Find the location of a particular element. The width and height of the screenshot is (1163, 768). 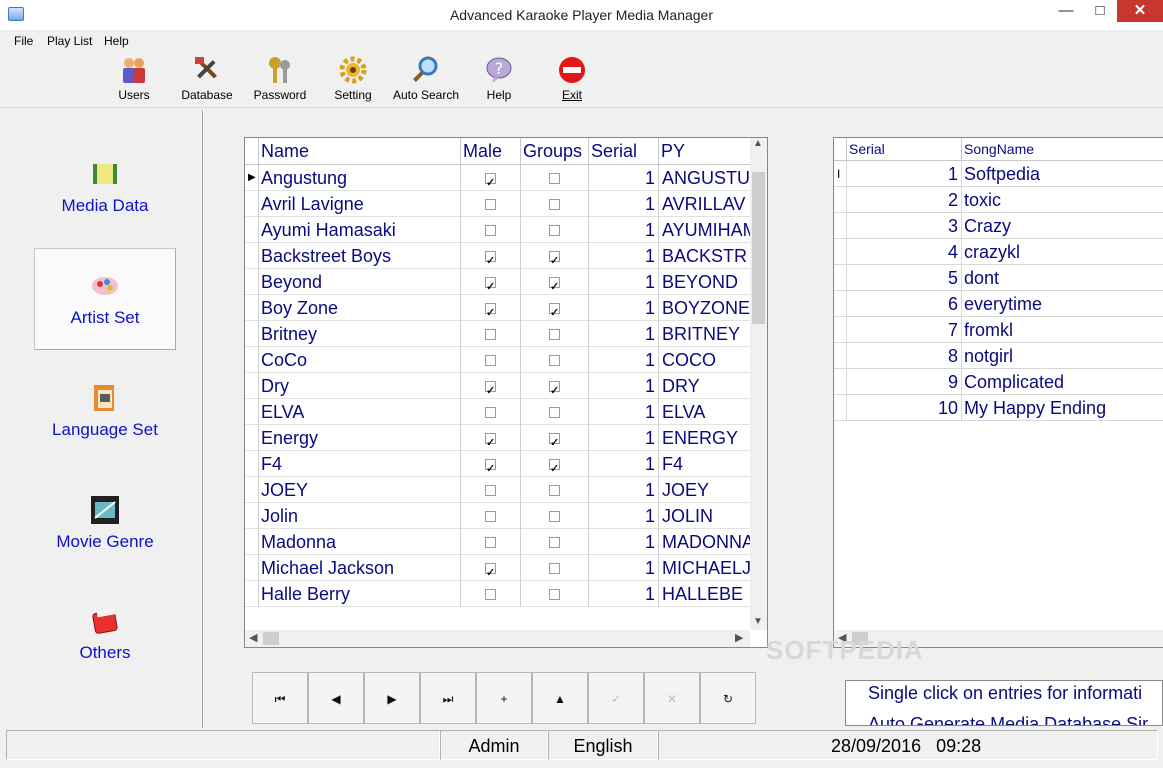

cell-py: COCO is located at coordinates (705, 360).